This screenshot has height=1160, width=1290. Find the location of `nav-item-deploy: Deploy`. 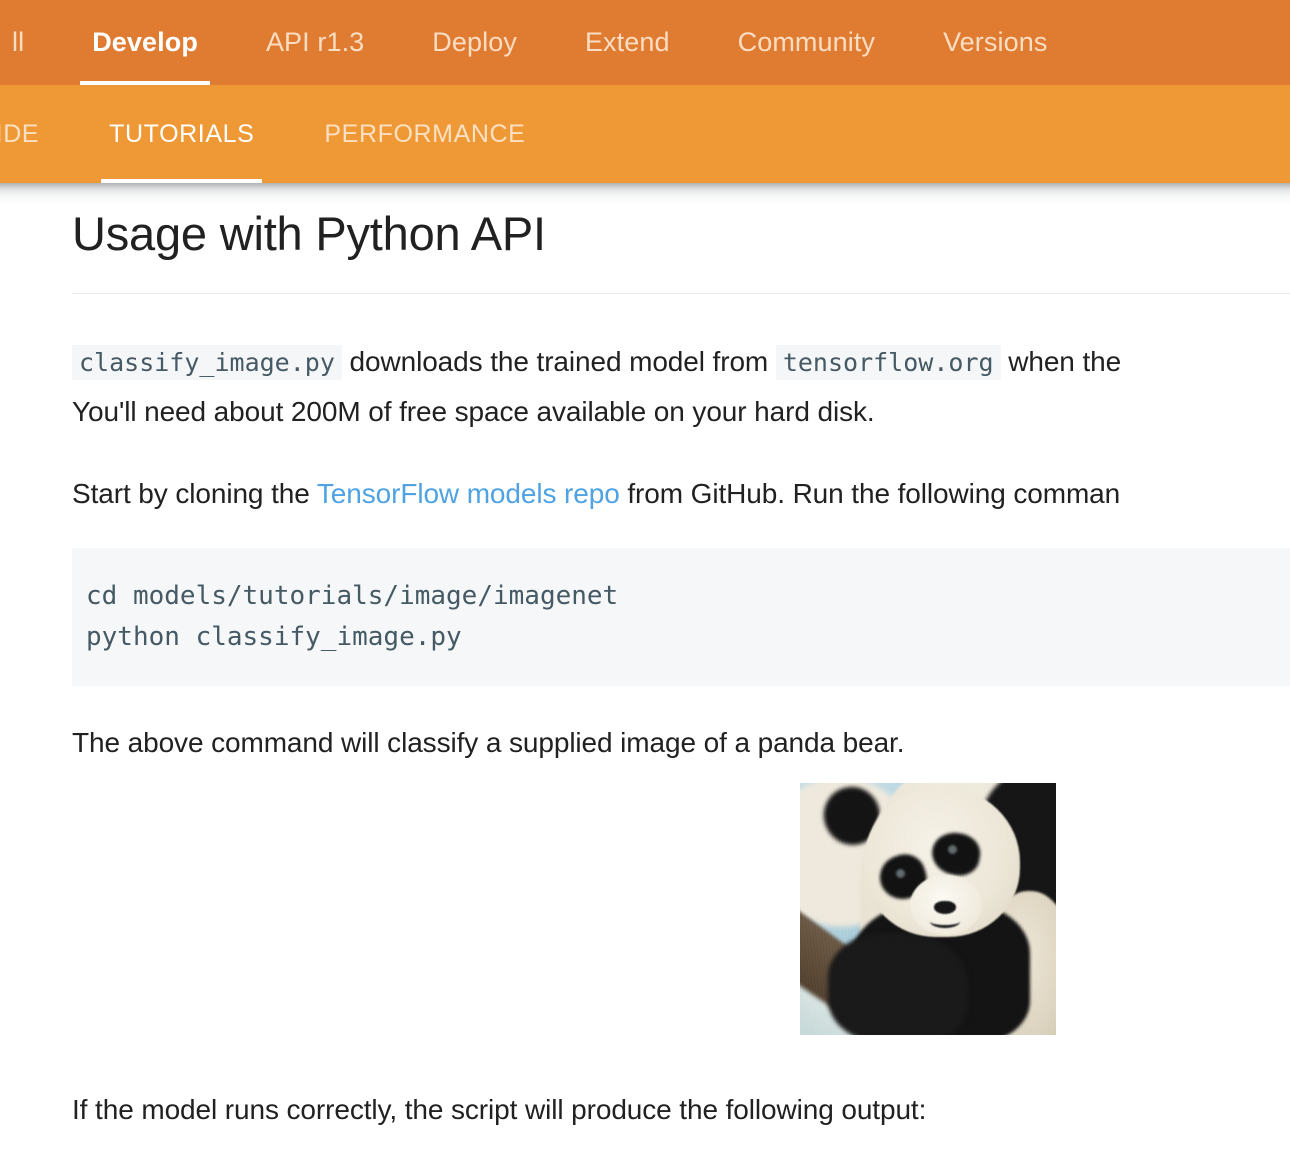

nav-item-deploy: Deploy is located at coordinates (474, 42).